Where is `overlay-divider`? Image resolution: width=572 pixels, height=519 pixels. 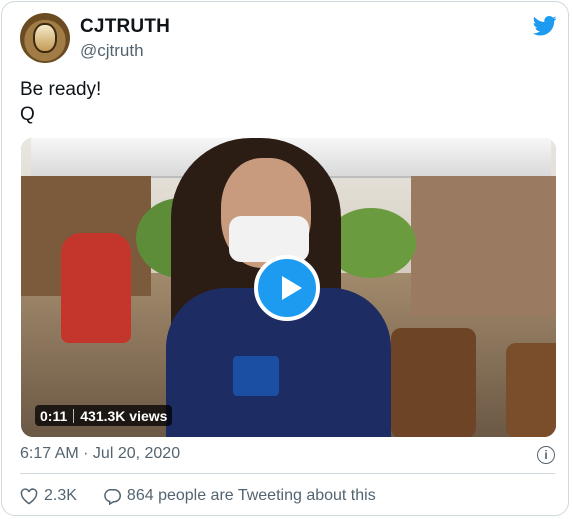
overlay-divider is located at coordinates (74, 415).